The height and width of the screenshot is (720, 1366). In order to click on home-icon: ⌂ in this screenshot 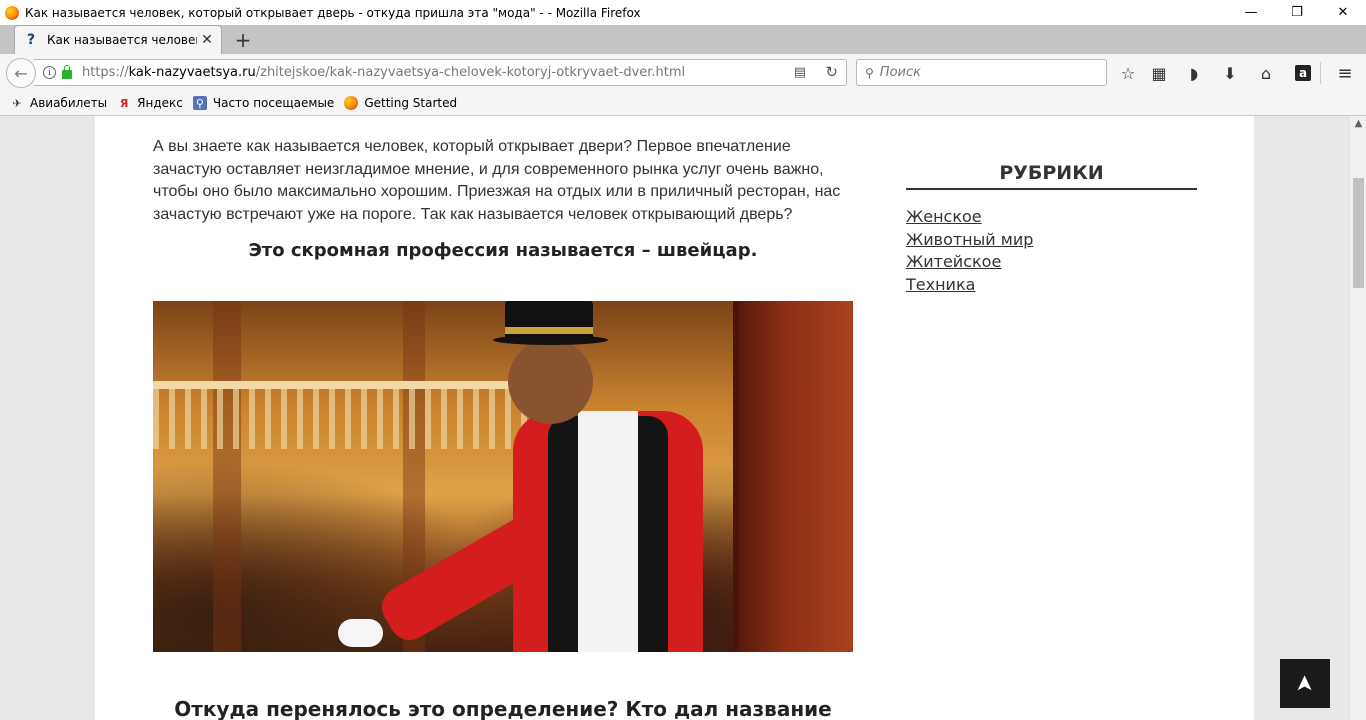, I will do `click(1266, 73)`.